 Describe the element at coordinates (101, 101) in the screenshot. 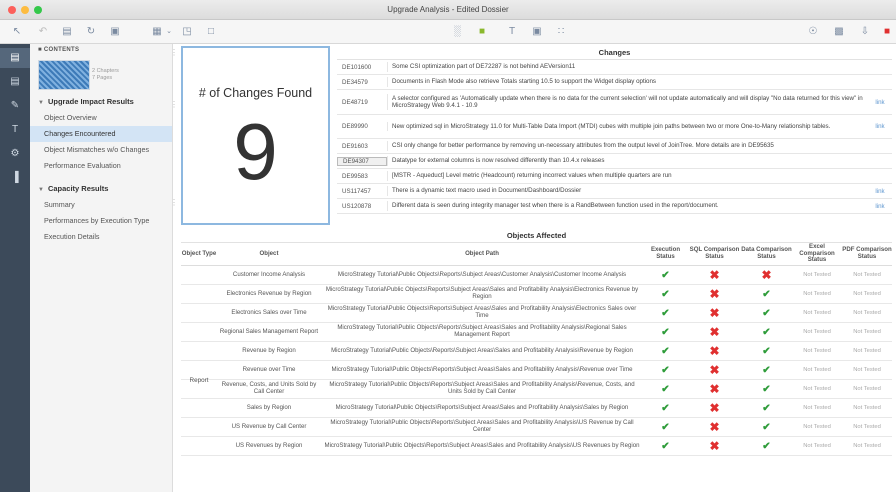

I see `chapter-upgrade-impact: ▼ Upgrade Impact Results` at that location.